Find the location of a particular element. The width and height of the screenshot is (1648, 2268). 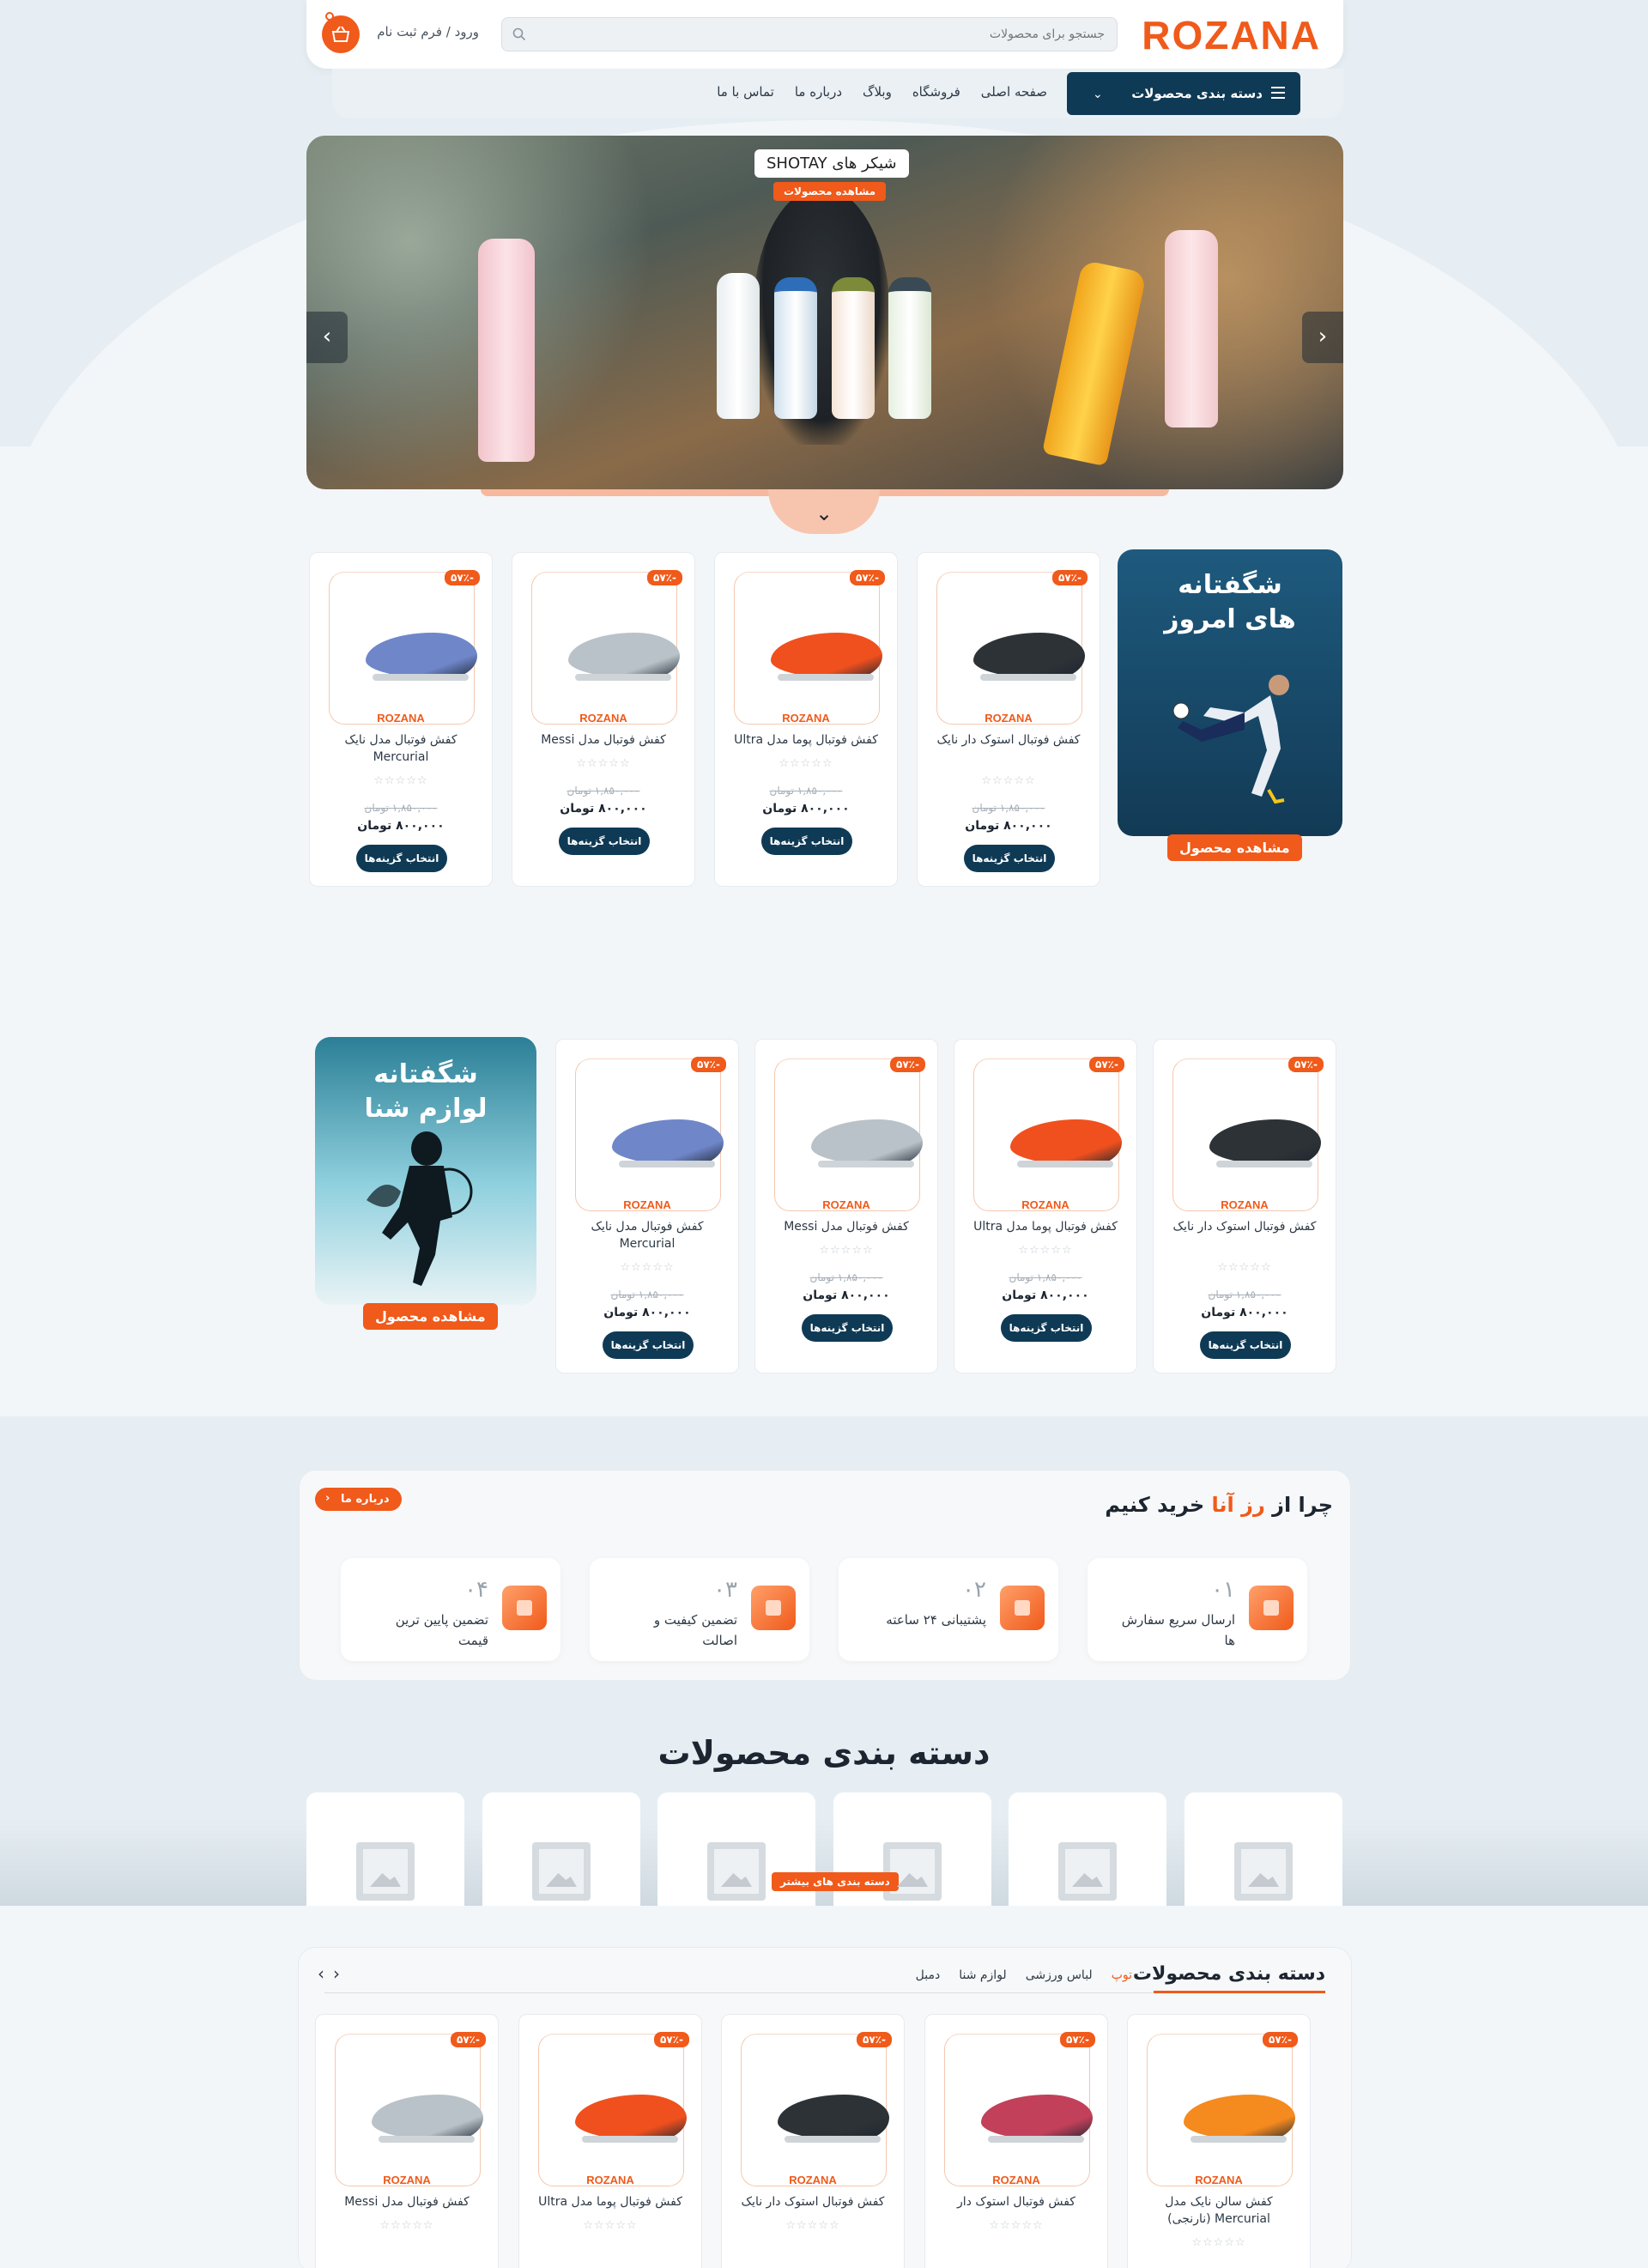

promo-view-button: مشاهده محصول is located at coordinates (1234, 847).